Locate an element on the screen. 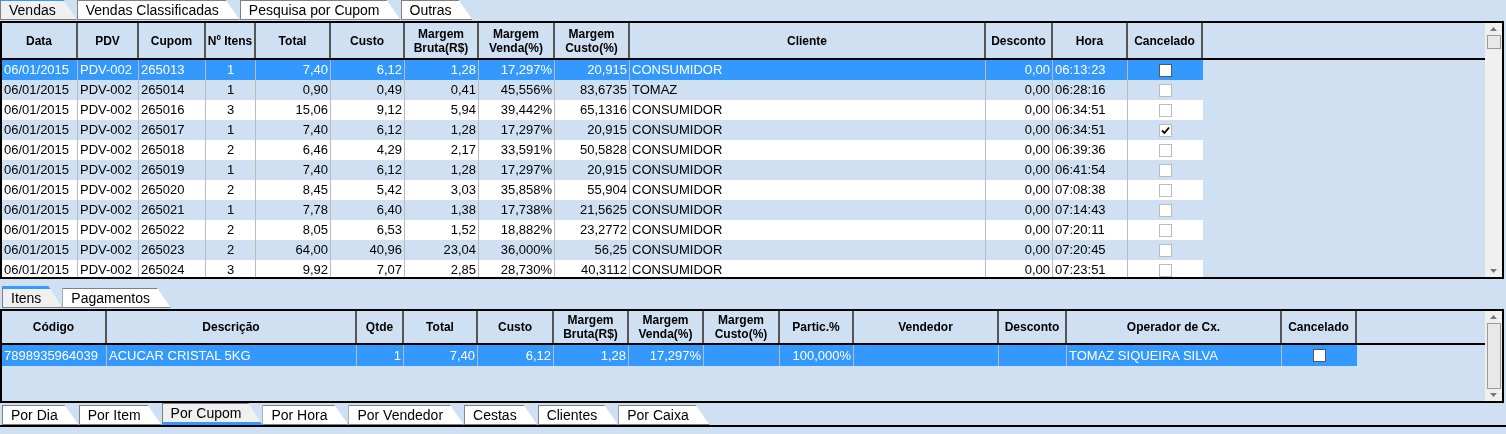 The width and height of the screenshot is (1506, 434). table-cell-text: 265021 is located at coordinates (163, 210).